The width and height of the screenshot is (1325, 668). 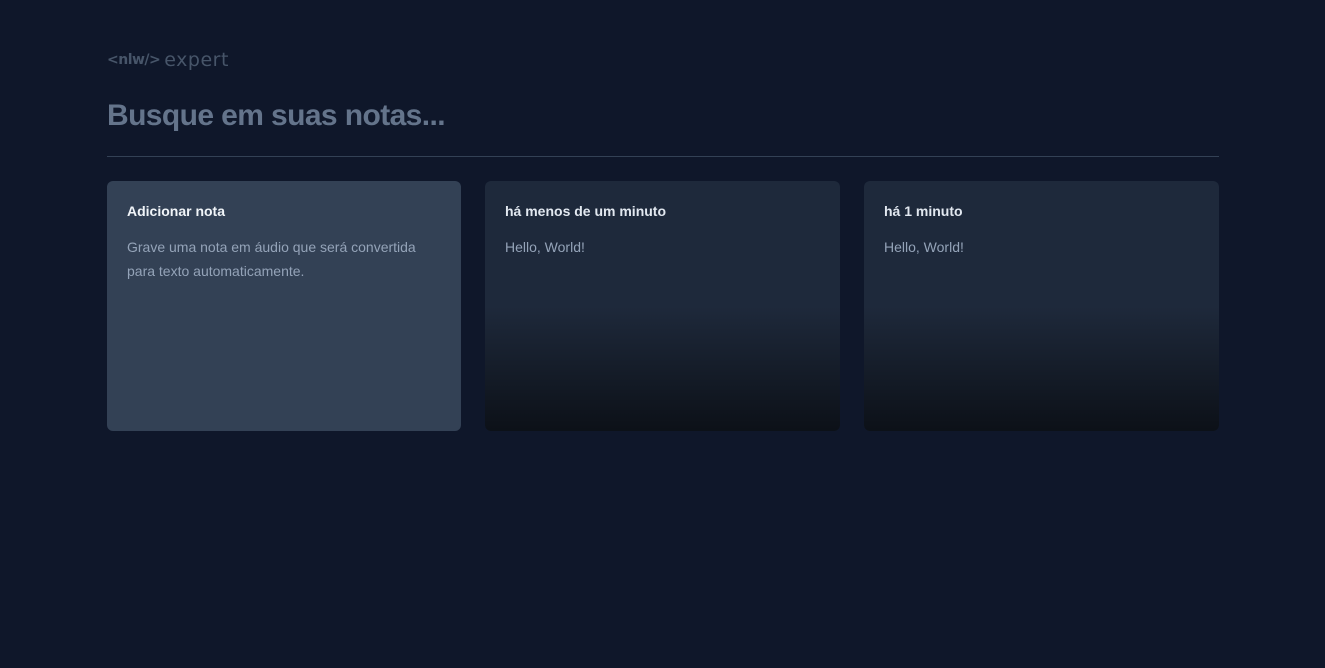 I want to click on logo-brand: <nlw/>, so click(x=134, y=60).